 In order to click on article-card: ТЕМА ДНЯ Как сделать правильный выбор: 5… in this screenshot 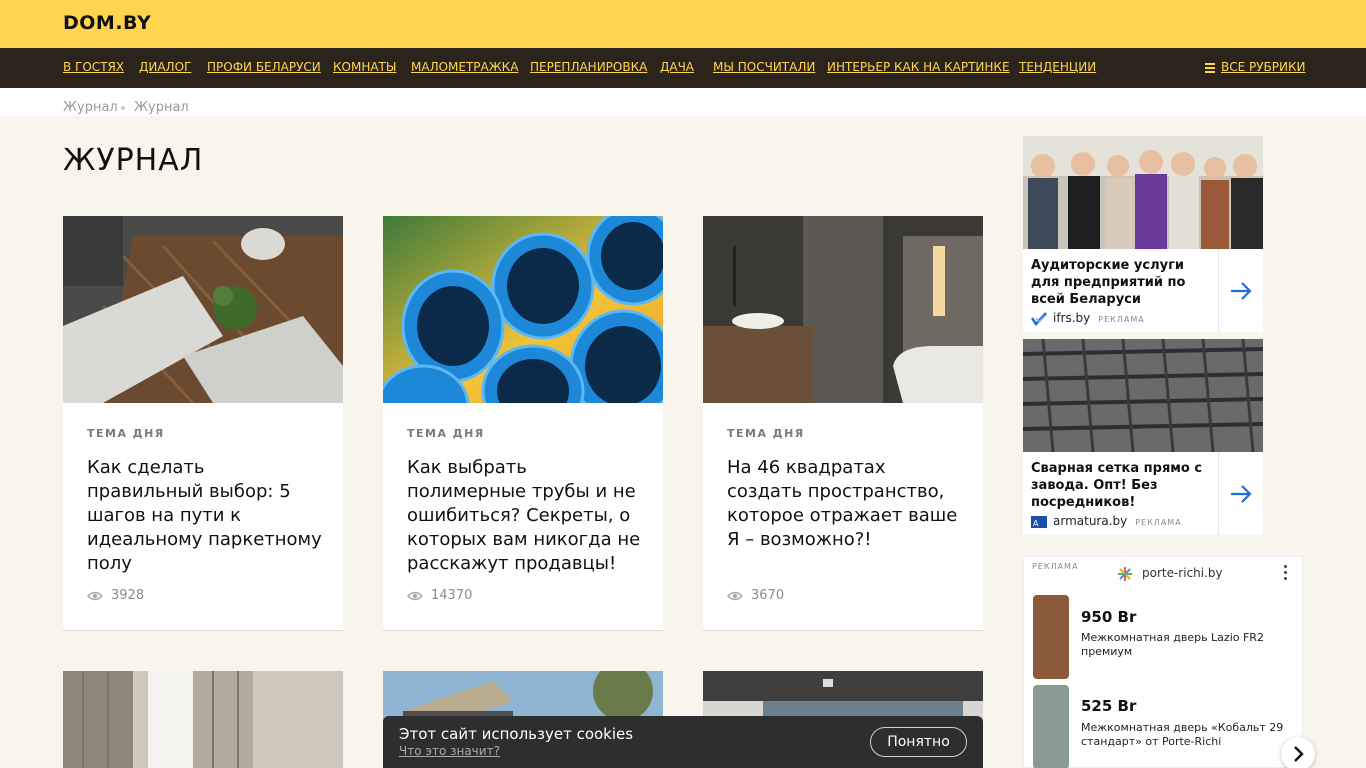, I will do `click(203, 423)`.